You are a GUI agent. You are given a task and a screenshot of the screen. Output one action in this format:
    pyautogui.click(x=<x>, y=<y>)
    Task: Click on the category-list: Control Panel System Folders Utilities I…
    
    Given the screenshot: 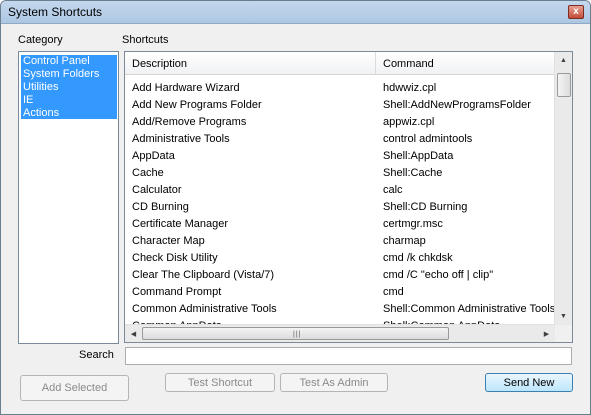 What is the action you would take?
    pyautogui.click(x=68, y=197)
    